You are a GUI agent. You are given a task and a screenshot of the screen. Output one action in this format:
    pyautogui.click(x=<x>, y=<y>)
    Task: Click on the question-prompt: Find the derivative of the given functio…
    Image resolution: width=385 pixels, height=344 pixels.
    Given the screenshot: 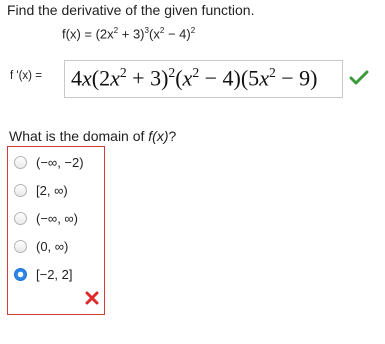 What is the action you would take?
    pyautogui.click(x=131, y=10)
    